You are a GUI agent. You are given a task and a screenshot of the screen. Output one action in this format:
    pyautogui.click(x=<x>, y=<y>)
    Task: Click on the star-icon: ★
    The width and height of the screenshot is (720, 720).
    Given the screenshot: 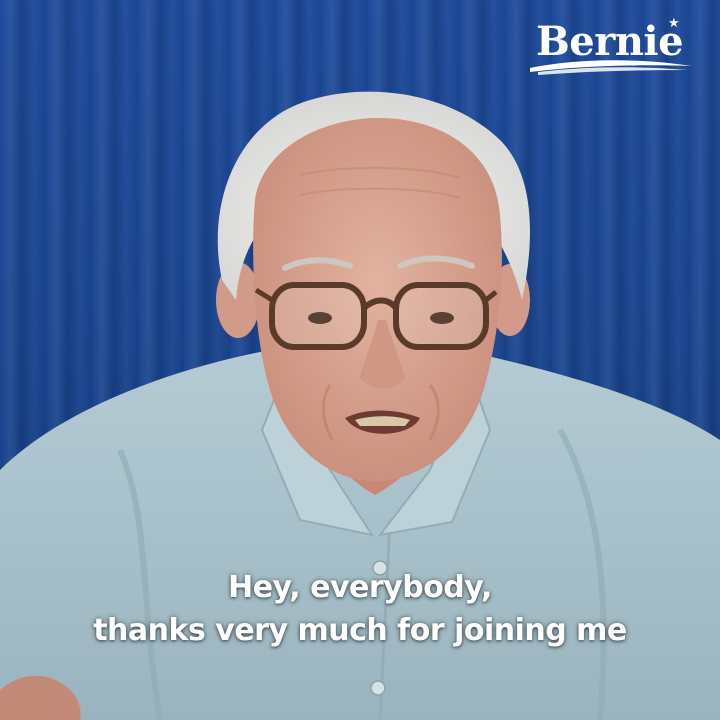 What is the action you would take?
    pyautogui.click(x=674, y=23)
    